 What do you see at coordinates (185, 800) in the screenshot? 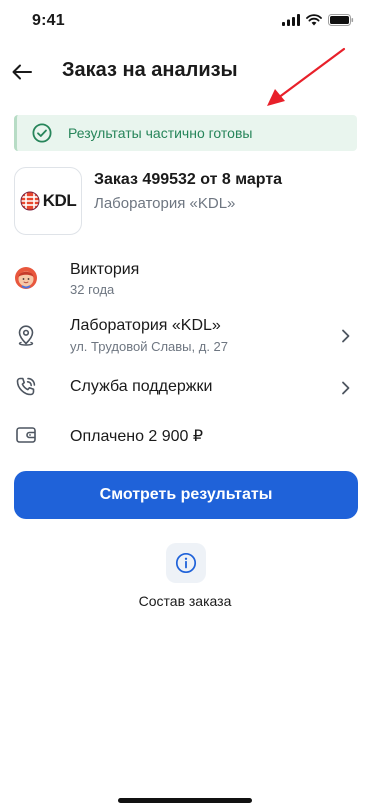
I see `home-indicator` at bounding box center [185, 800].